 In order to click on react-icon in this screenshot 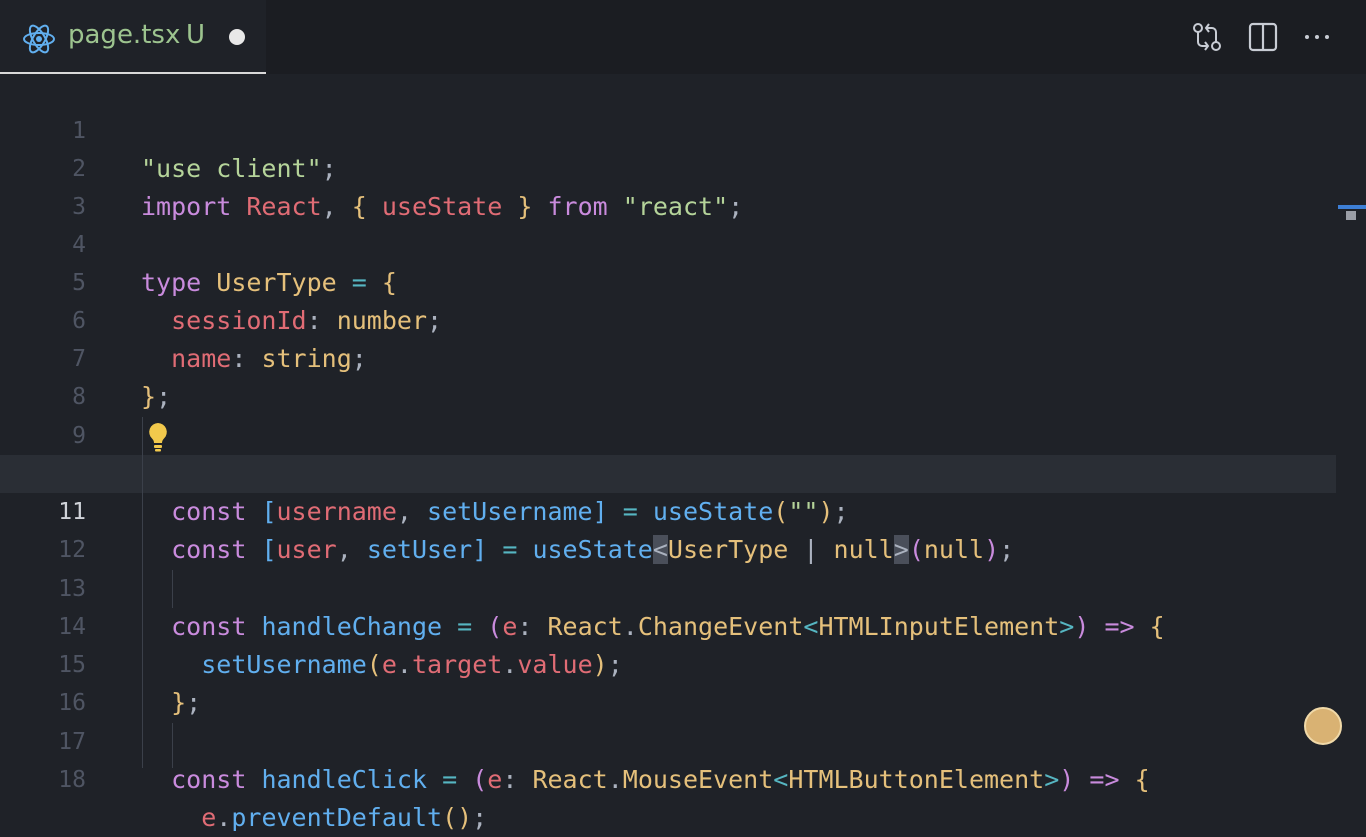, I will do `click(39, 39)`.